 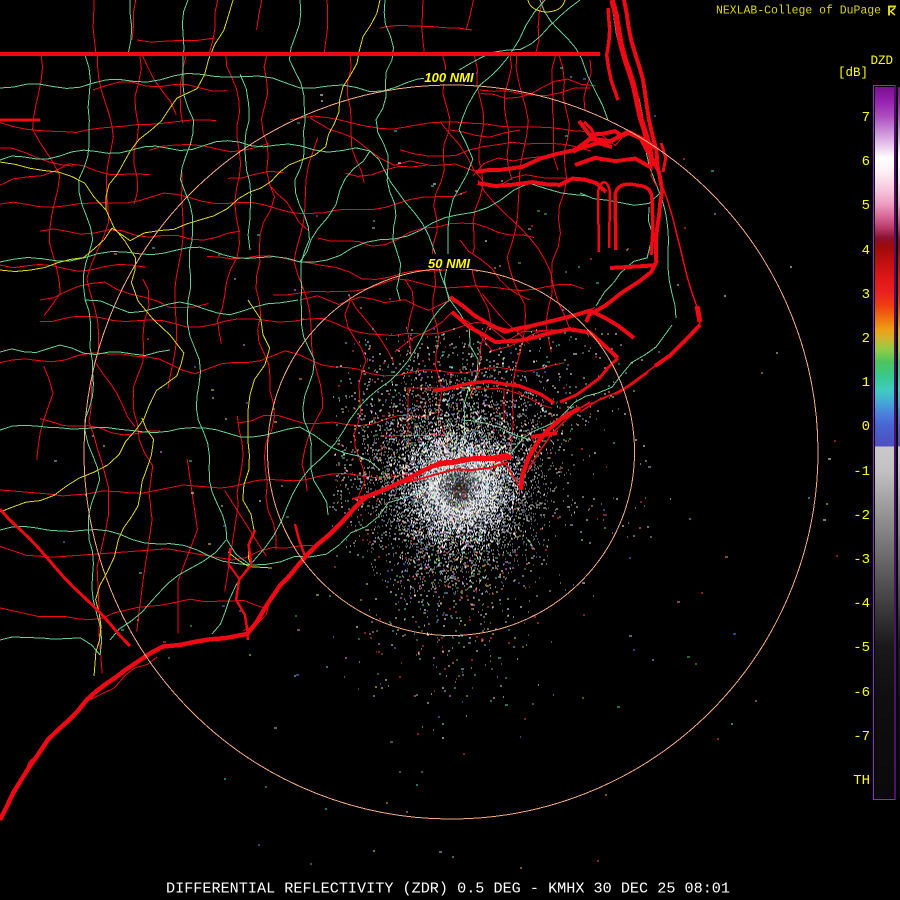 I want to click on svg-text: -2, so click(x=861, y=516).